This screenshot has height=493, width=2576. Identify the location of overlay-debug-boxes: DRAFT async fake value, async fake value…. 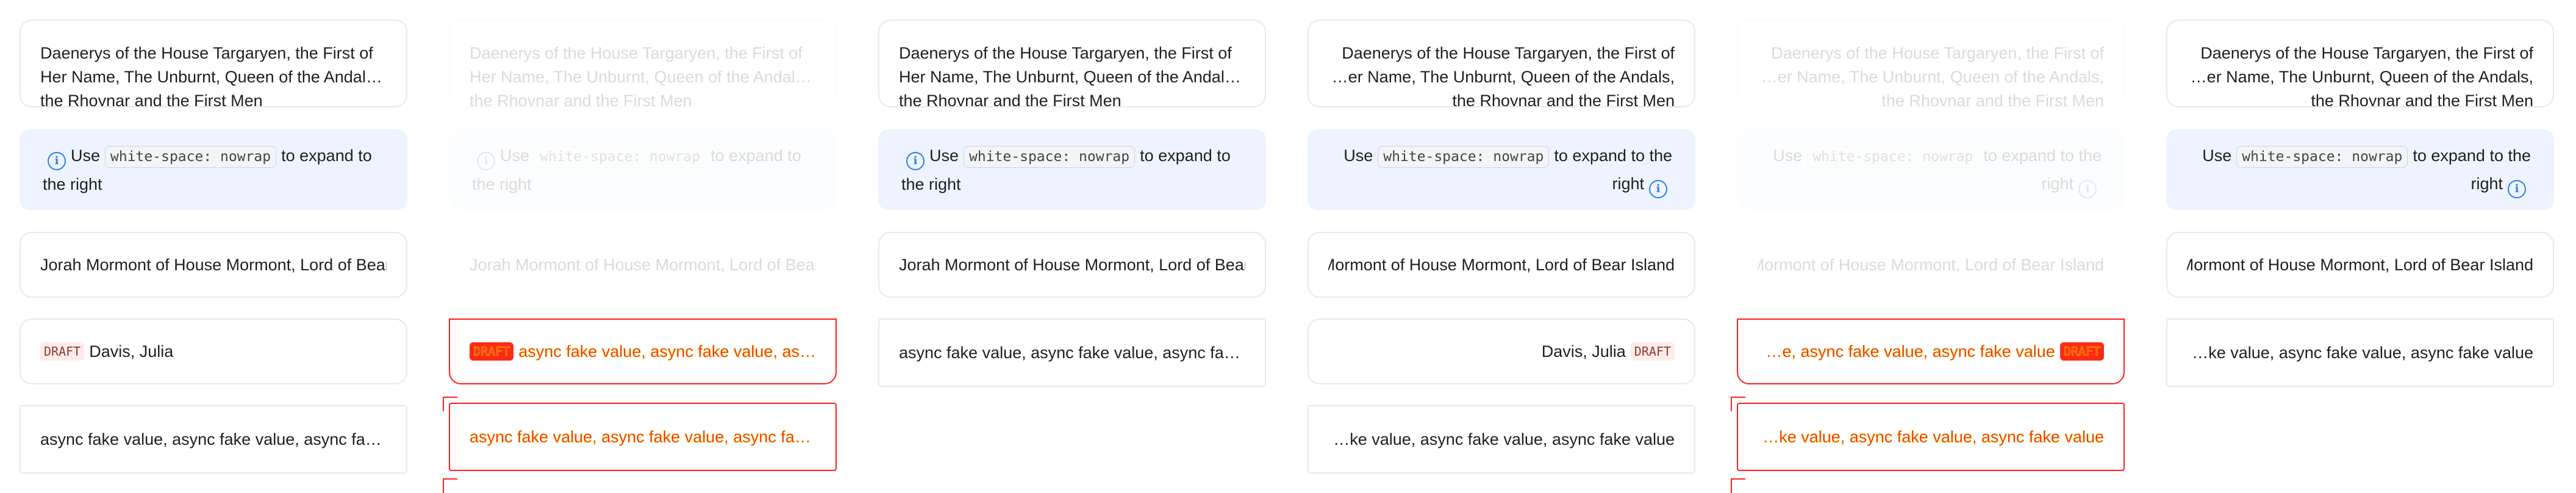
(641, 406).